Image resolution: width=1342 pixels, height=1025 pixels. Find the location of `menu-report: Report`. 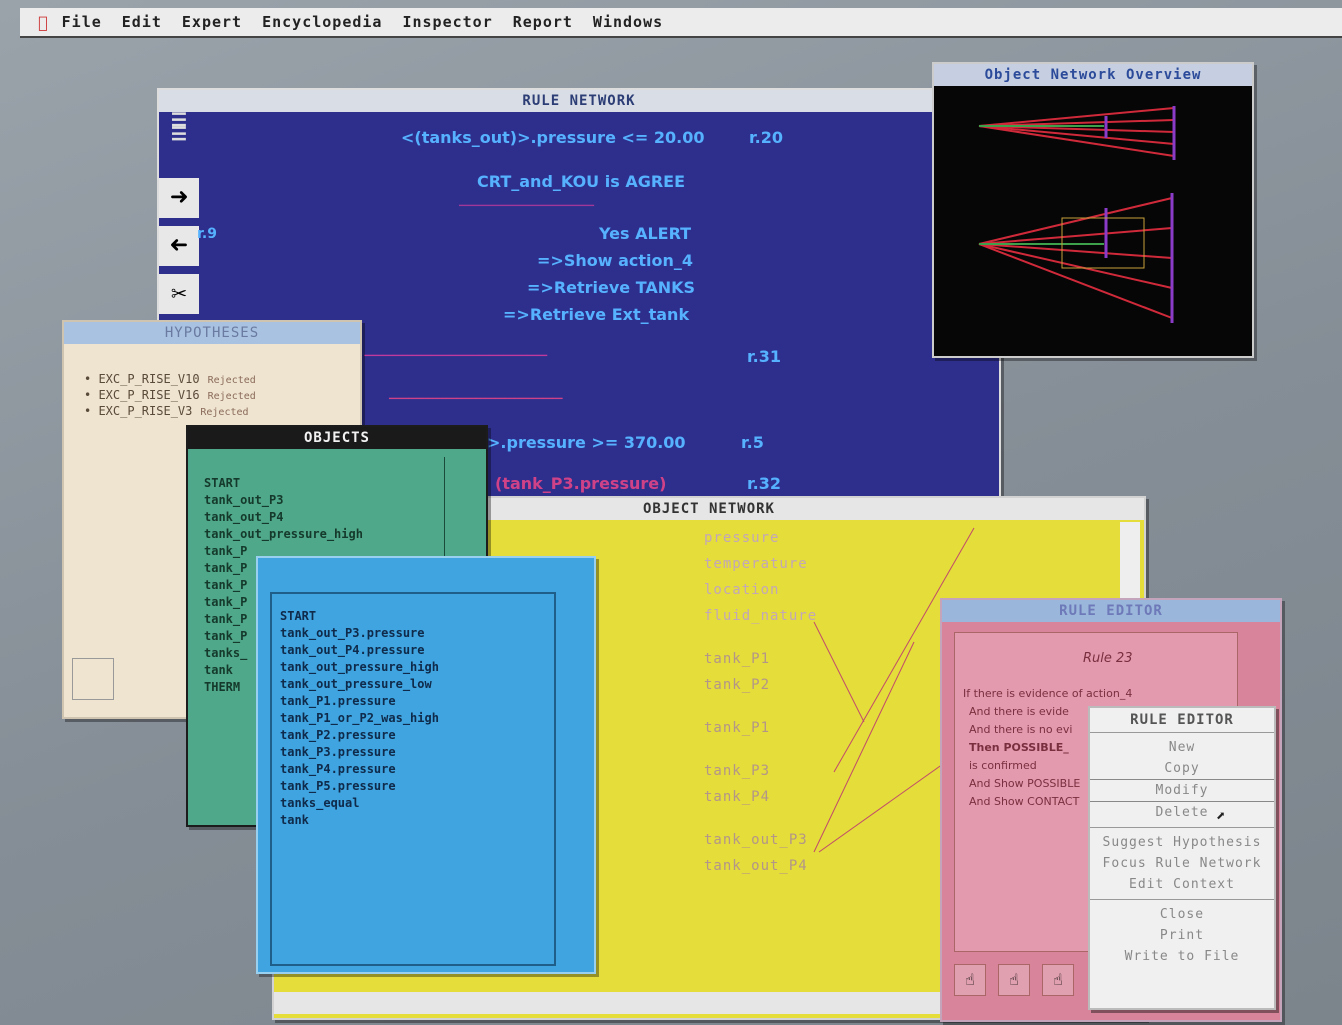

menu-report: Report is located at coordinates (543, 22).